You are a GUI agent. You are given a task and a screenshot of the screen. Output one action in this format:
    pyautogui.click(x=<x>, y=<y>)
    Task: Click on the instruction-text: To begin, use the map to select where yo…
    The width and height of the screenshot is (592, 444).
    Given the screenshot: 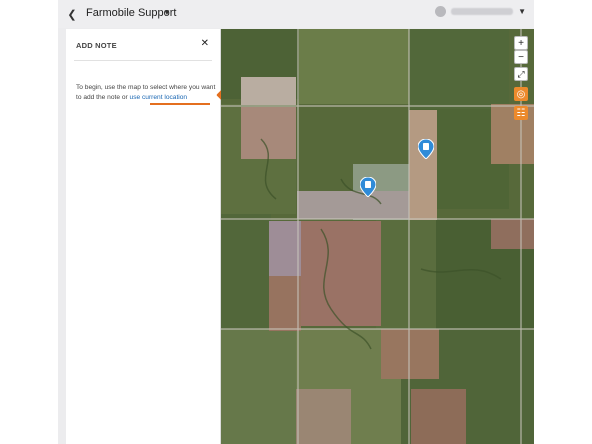 What is the action you would take?
    pyautogui.click(x=146, y=93)
    